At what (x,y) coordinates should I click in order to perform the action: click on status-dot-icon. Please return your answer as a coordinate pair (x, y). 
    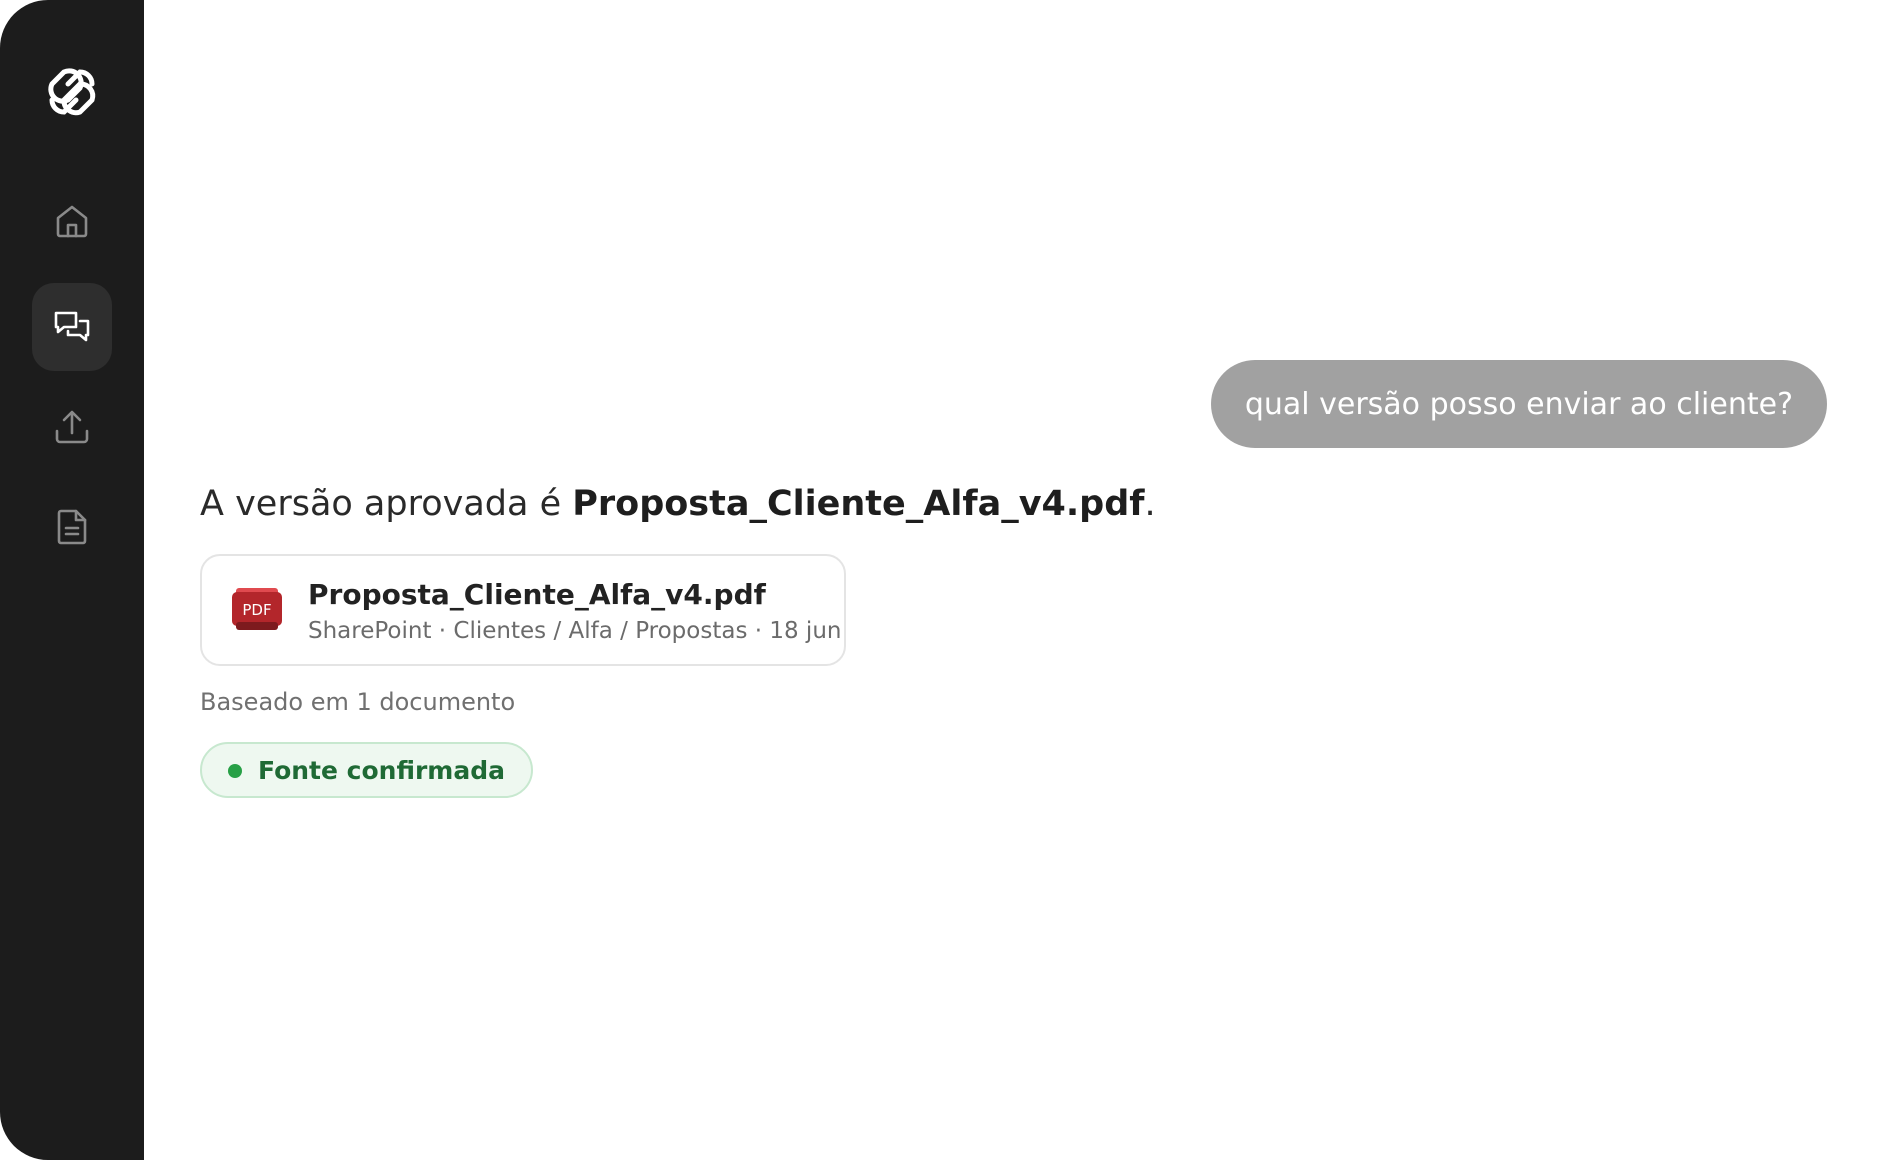
    Looking at the image, I should click on (235, 771).